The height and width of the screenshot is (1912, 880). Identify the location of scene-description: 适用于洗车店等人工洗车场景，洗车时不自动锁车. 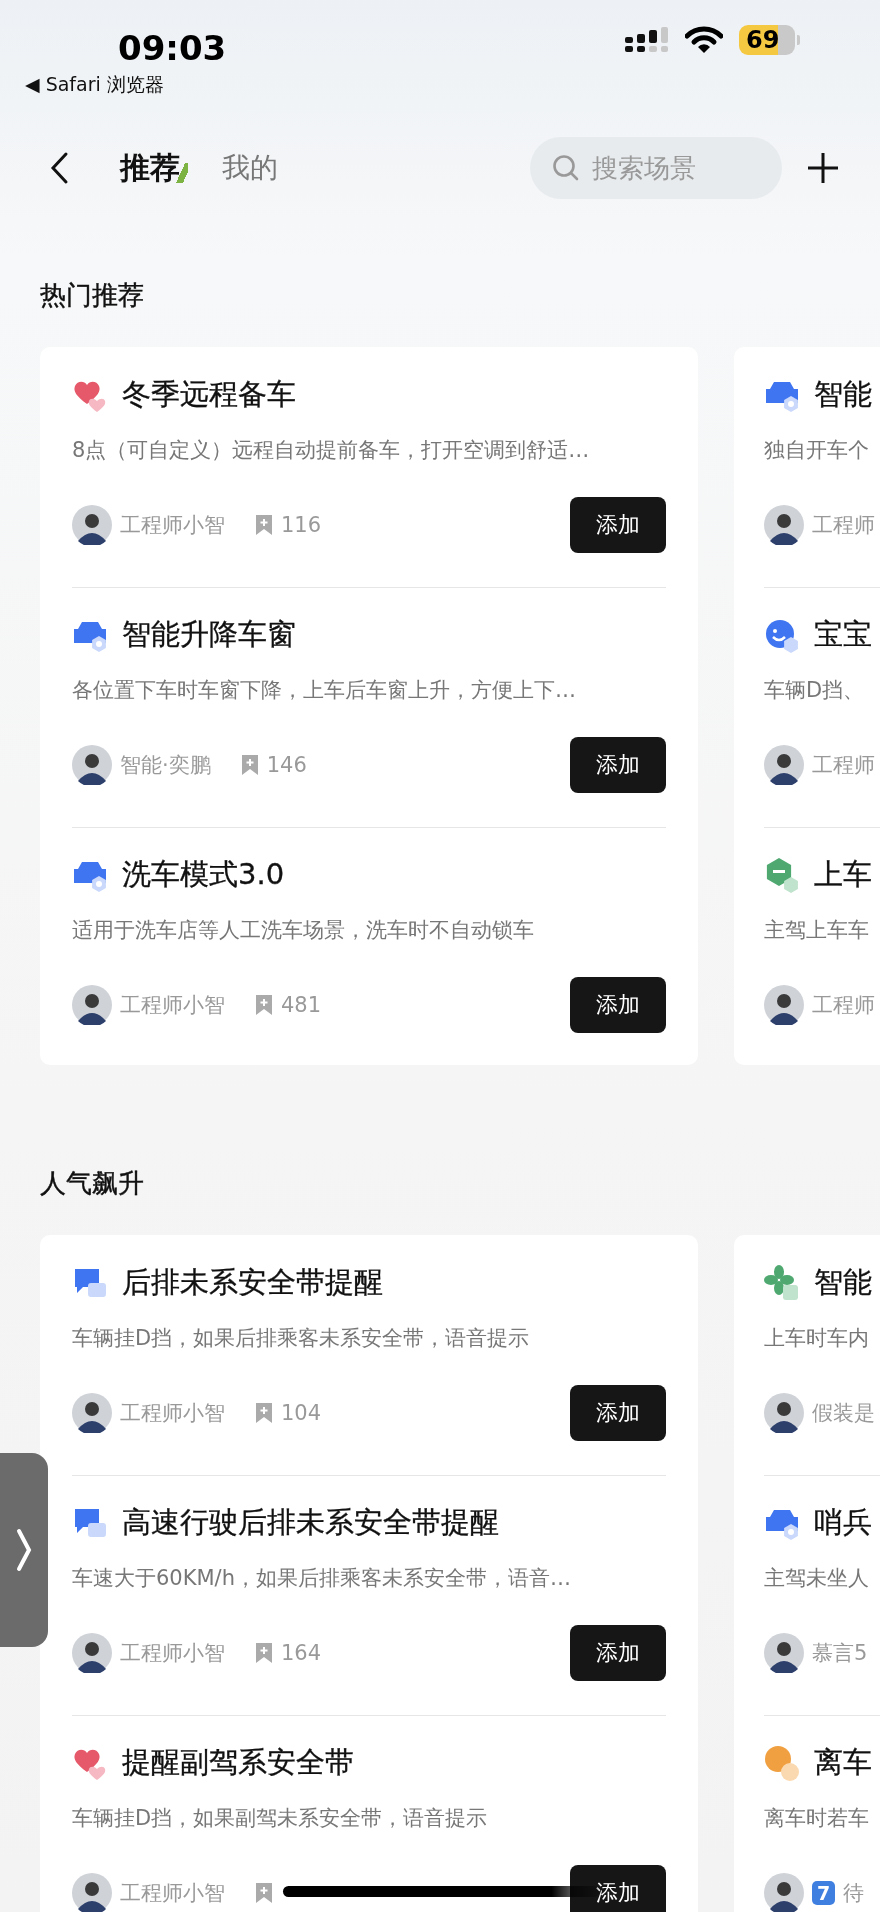
(303, 930).